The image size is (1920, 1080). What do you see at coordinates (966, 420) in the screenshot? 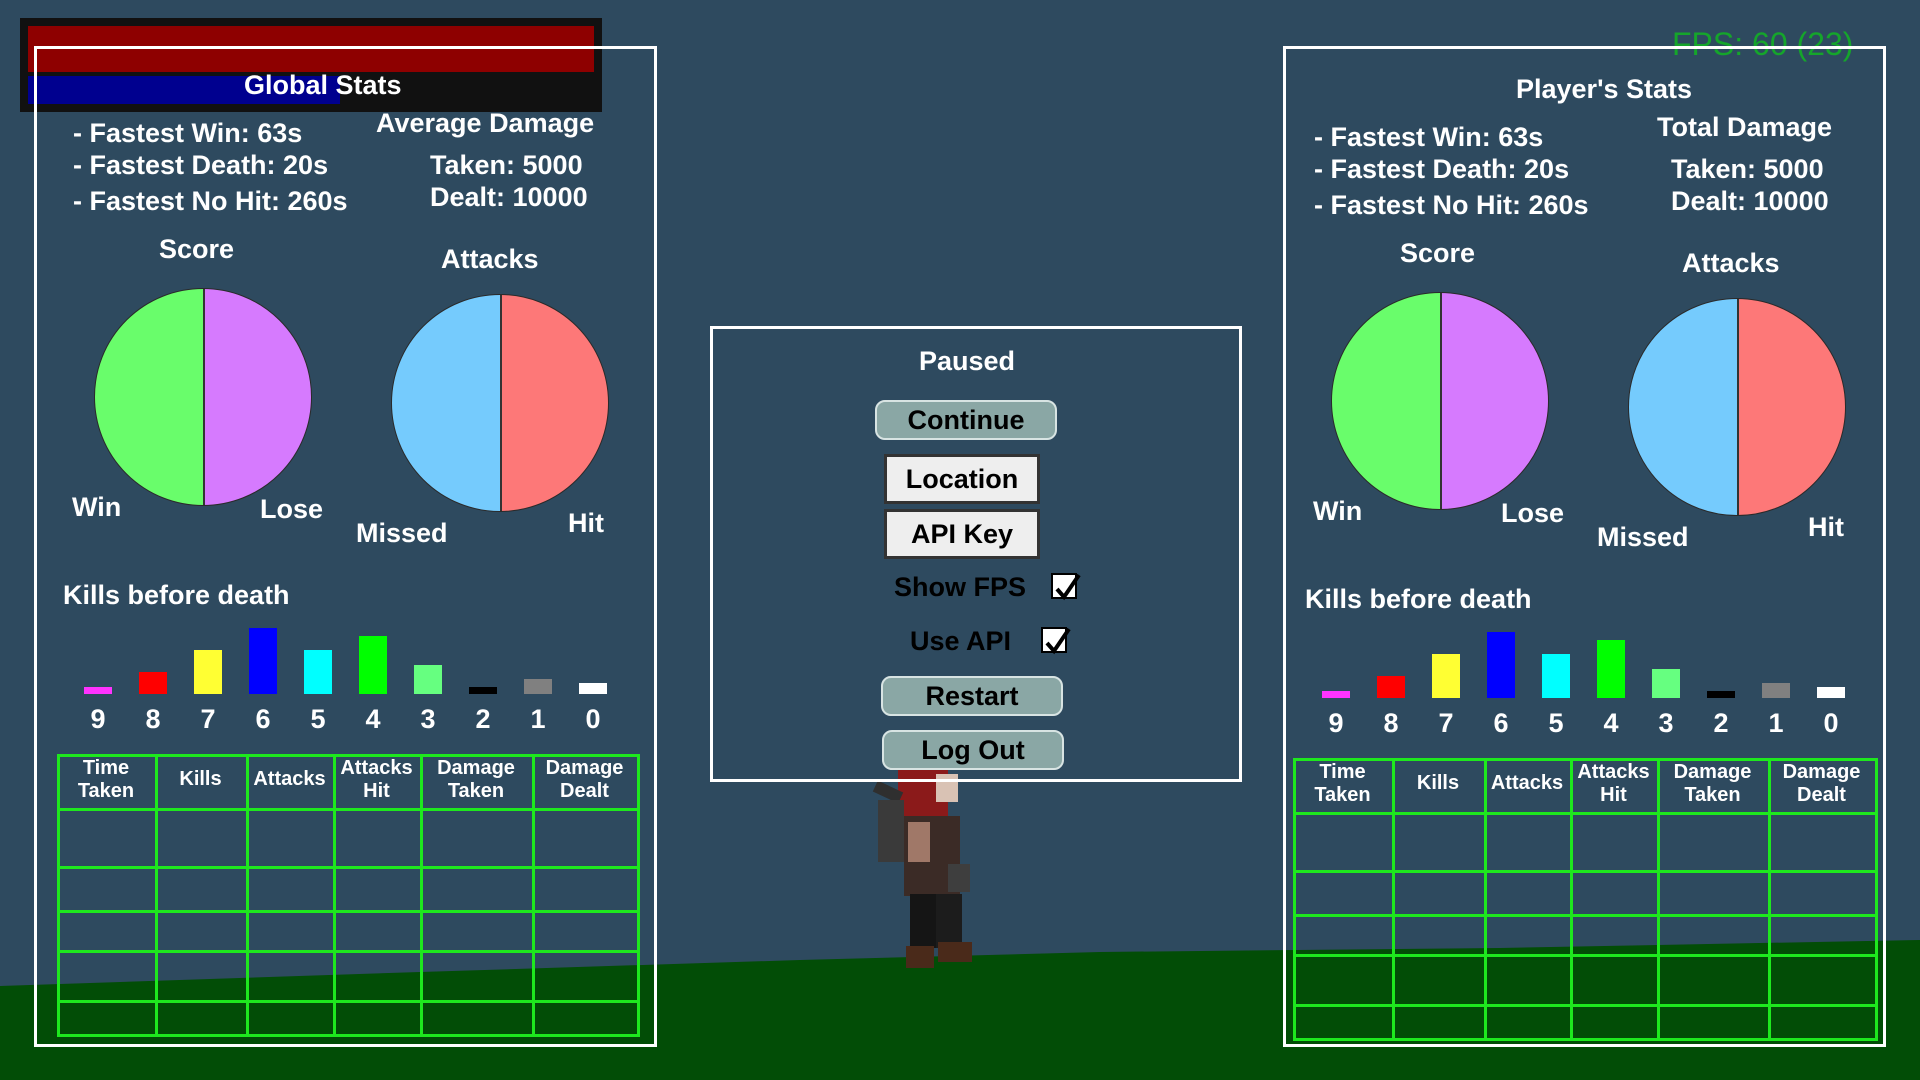
I see `continue-button: Continue` at bounding box center [966, 420].